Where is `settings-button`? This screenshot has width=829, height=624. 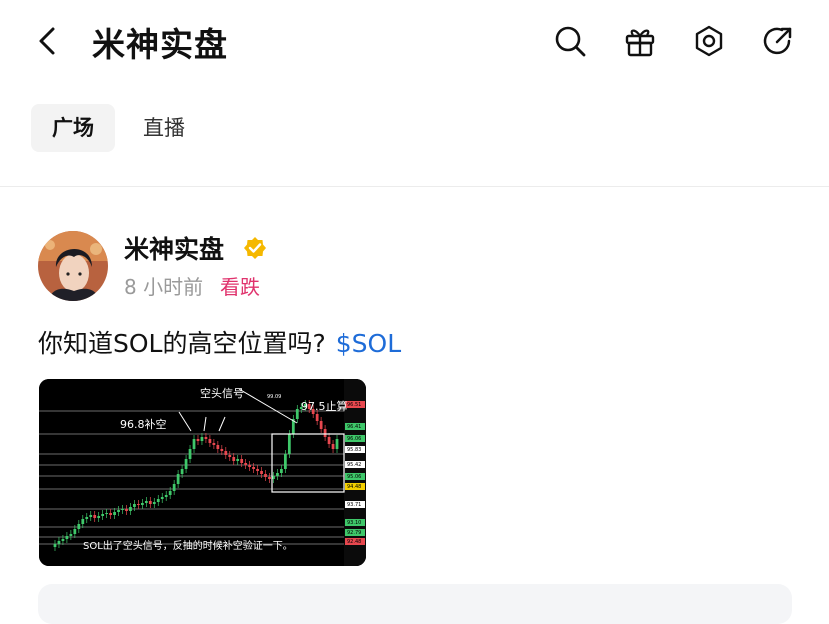
settings-button is located at coordinates (709, 41).